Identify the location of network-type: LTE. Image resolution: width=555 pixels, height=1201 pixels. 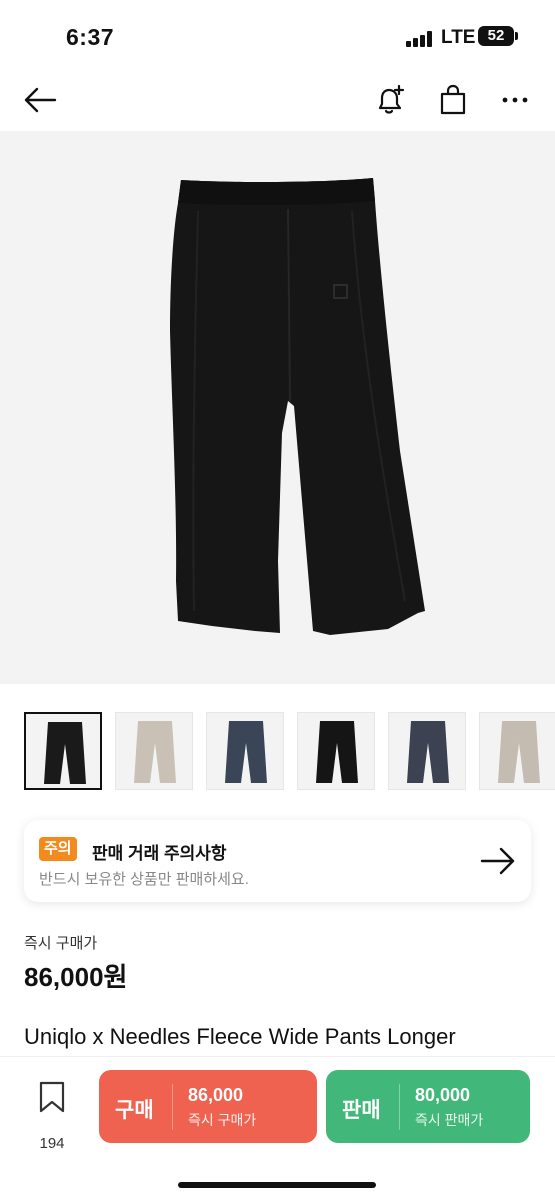
(458, 37).